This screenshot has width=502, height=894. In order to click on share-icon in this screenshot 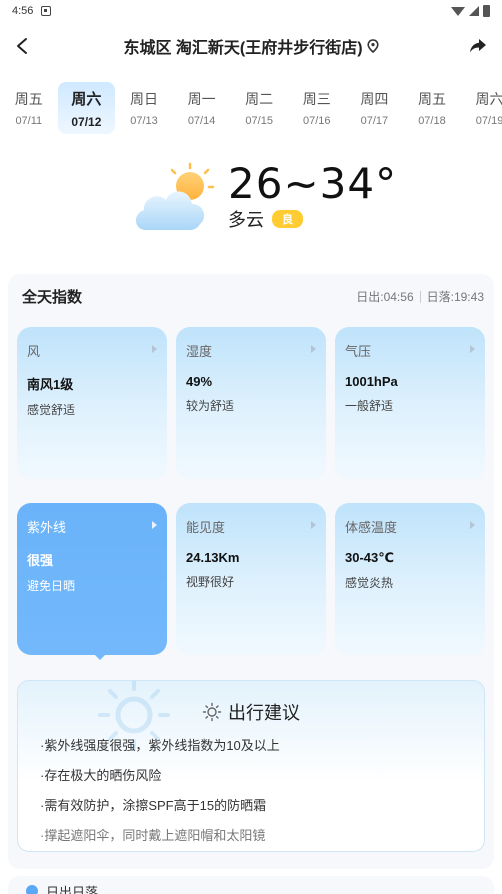, I will do `click(478, 46)`.